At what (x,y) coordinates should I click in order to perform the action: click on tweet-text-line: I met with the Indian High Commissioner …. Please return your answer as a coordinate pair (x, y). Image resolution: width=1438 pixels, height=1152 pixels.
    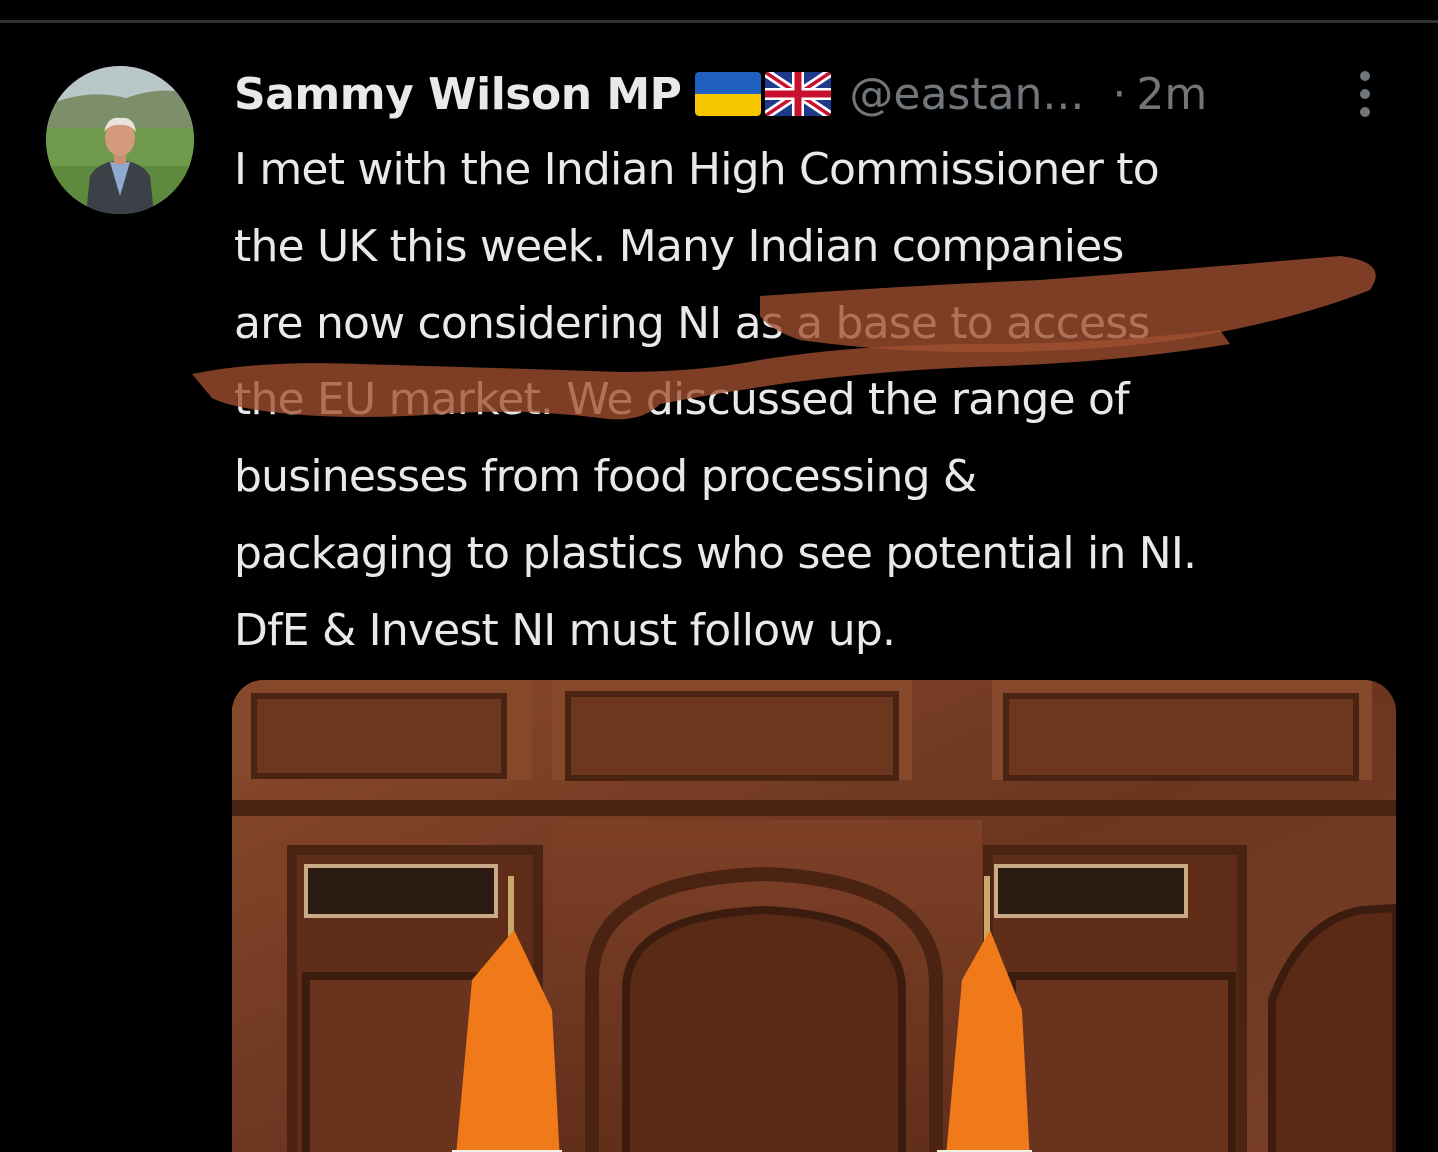
    Looking at the image, I should click on (697, 169).